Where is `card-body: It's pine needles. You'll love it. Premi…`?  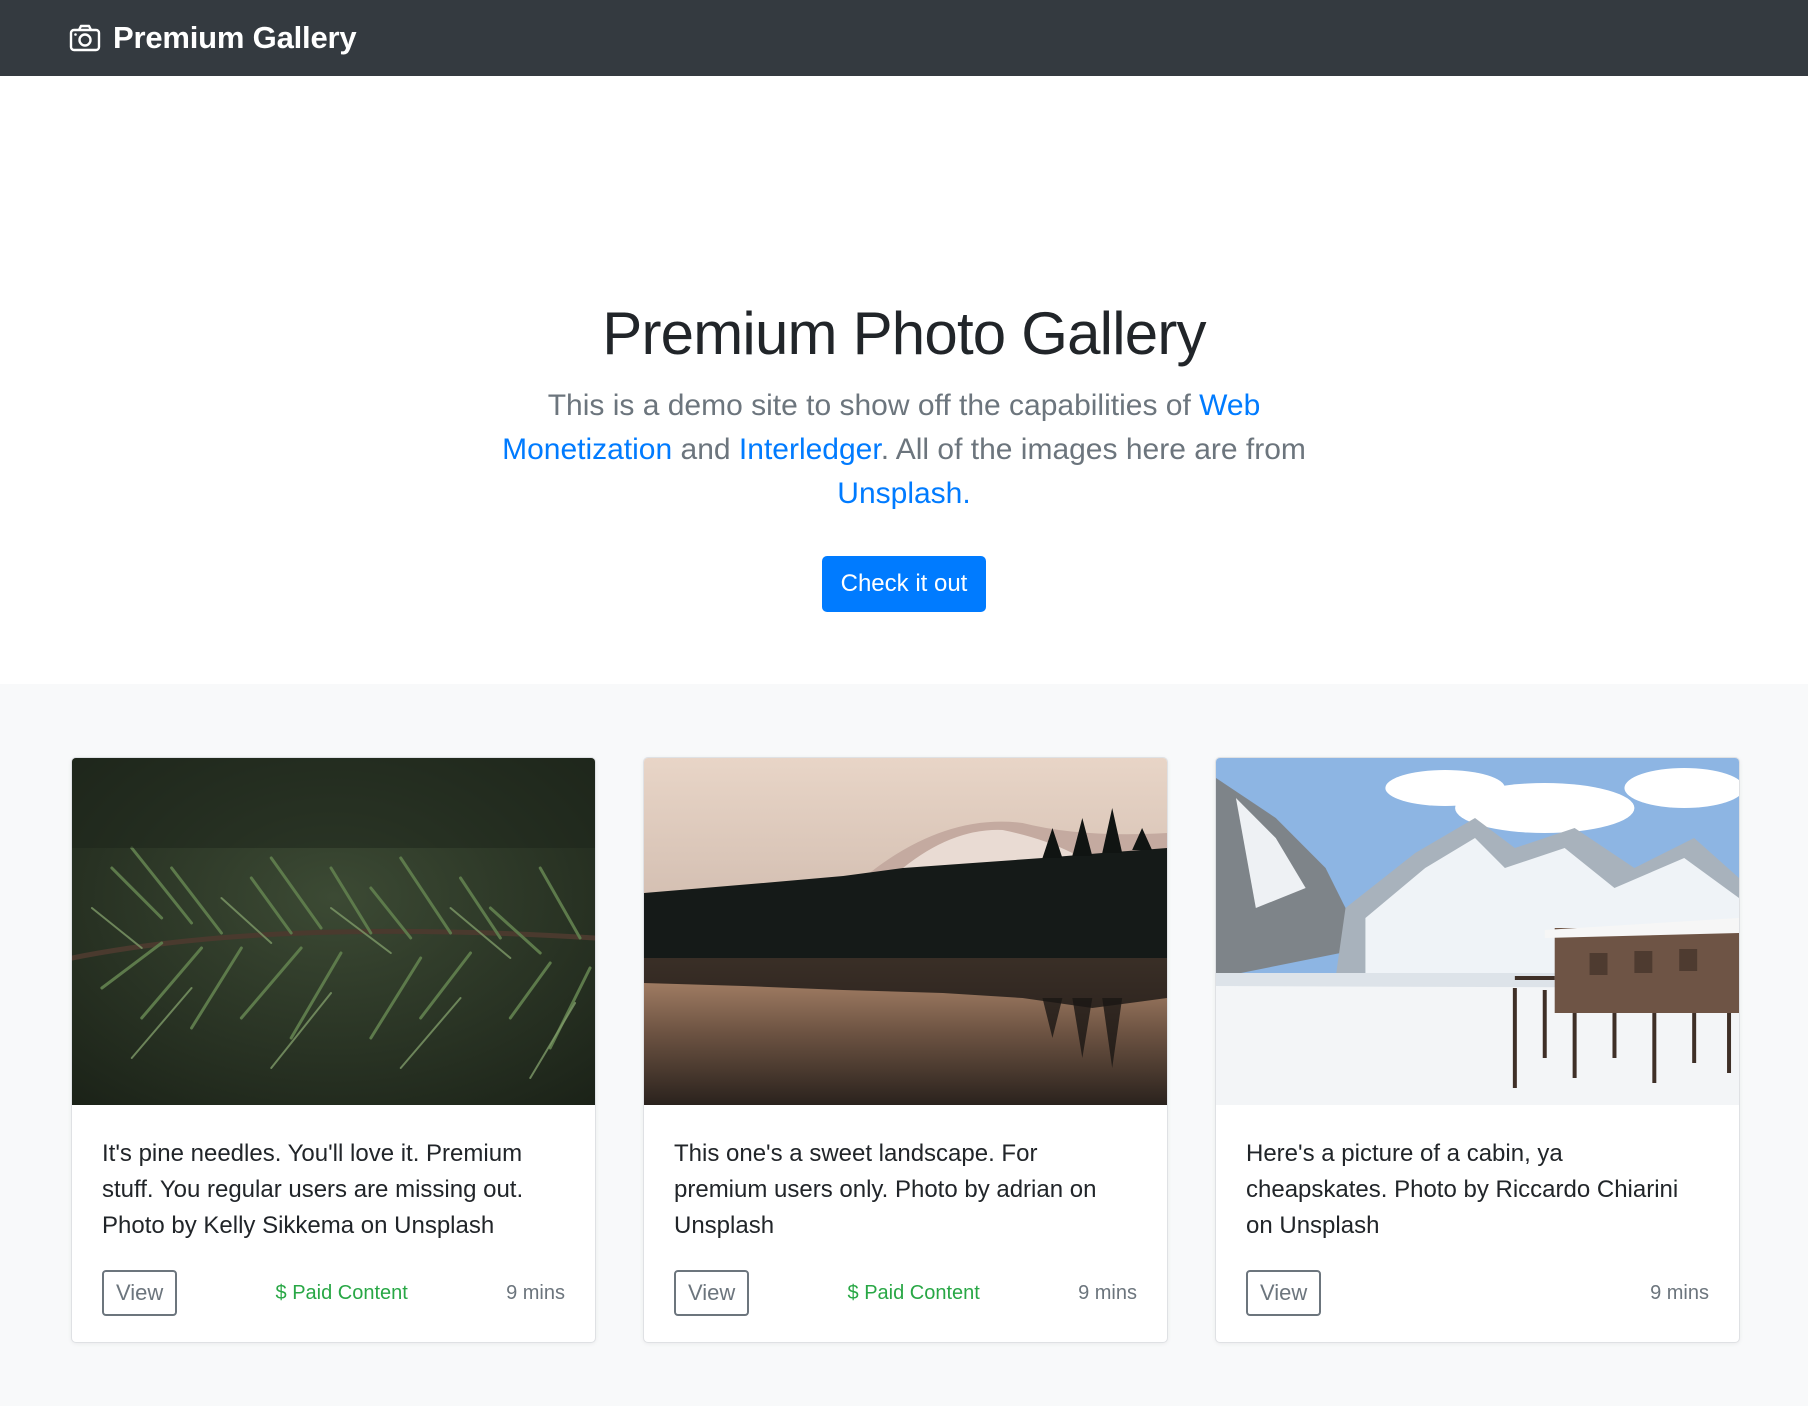
card-body: It's pine needles. You'll love it. Premi… is located at coordinates (333, 1223).